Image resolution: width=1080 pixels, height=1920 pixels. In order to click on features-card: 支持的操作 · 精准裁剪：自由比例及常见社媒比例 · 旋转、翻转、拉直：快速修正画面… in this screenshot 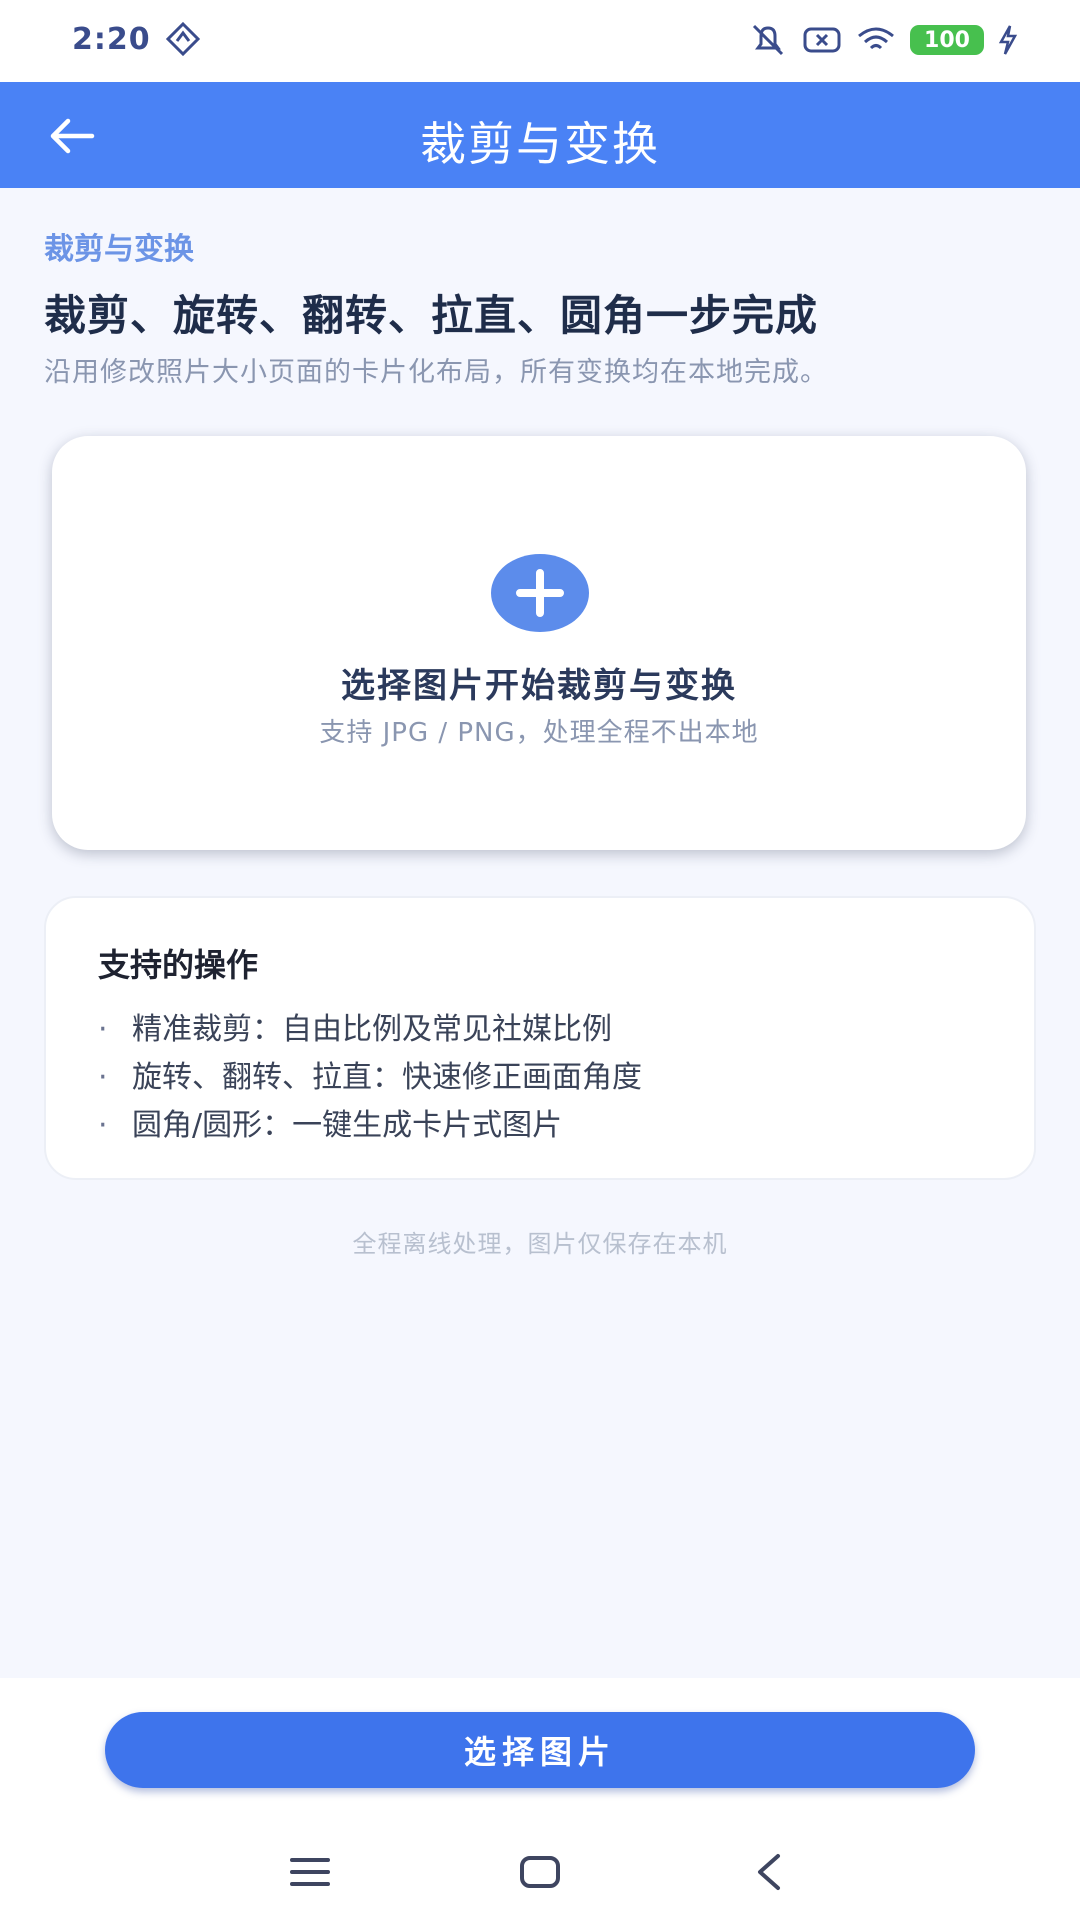, I will do `click(540, 1038)`.